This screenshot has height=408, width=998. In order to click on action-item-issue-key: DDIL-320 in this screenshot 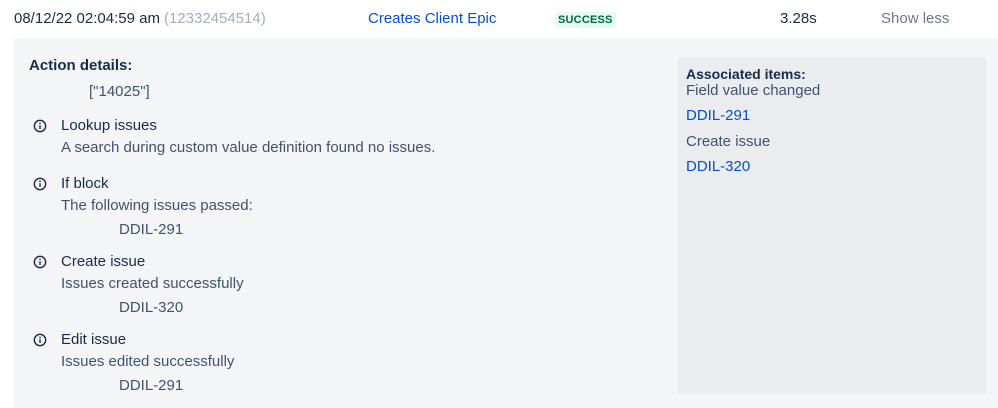, I will do `click(151, 307)`.